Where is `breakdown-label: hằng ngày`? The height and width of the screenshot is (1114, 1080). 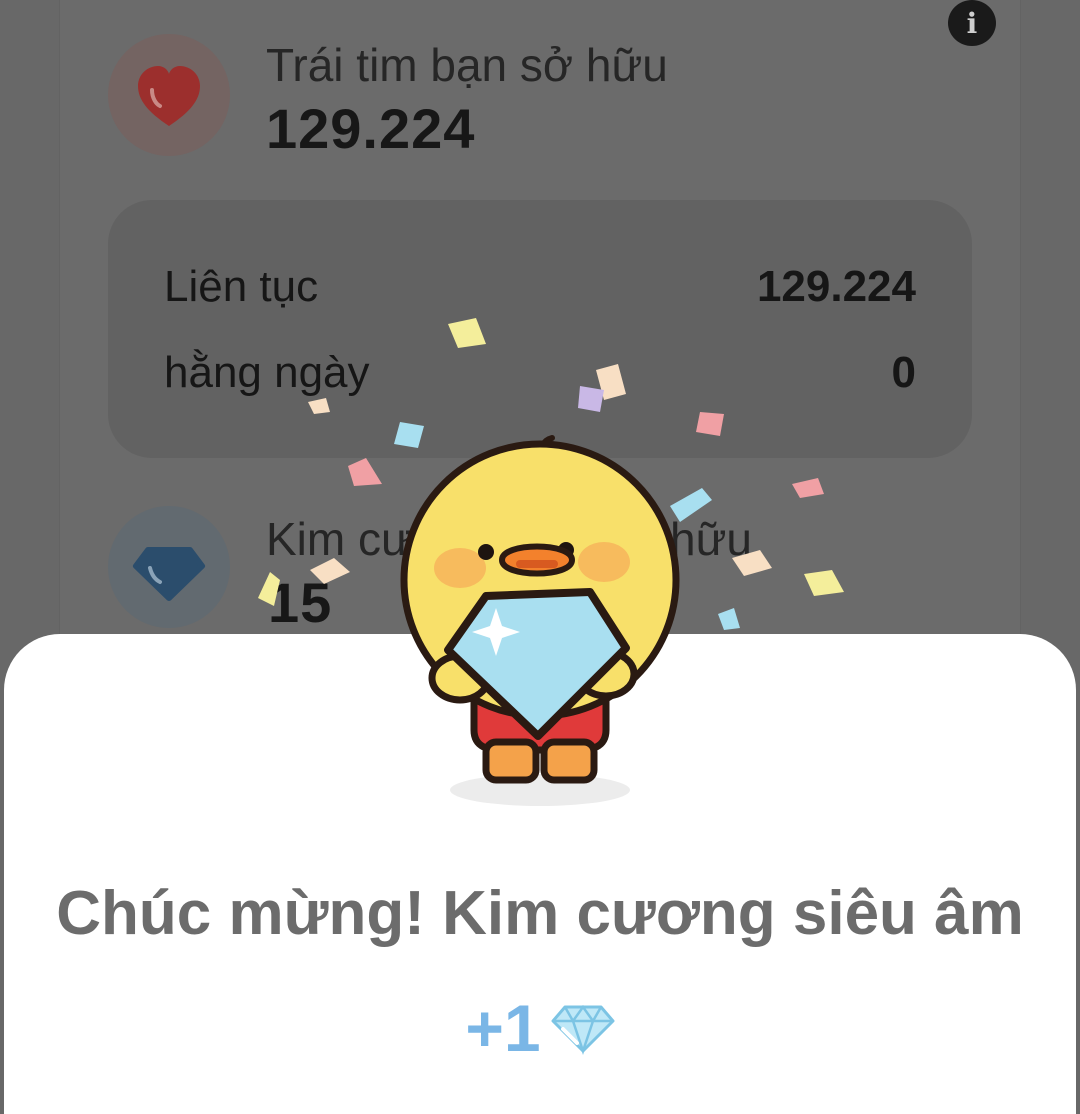
breakdown-label: hằng ngày is located at coordinates (267, 372).